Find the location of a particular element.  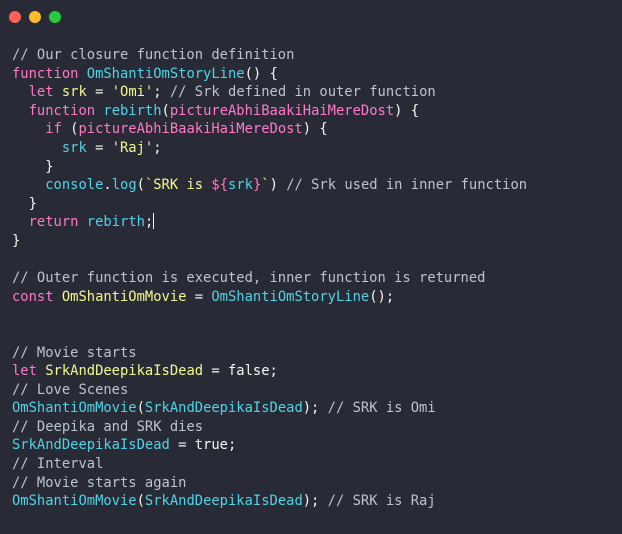

code-line: // Our closure function definition is located at coordinates (269, 55).